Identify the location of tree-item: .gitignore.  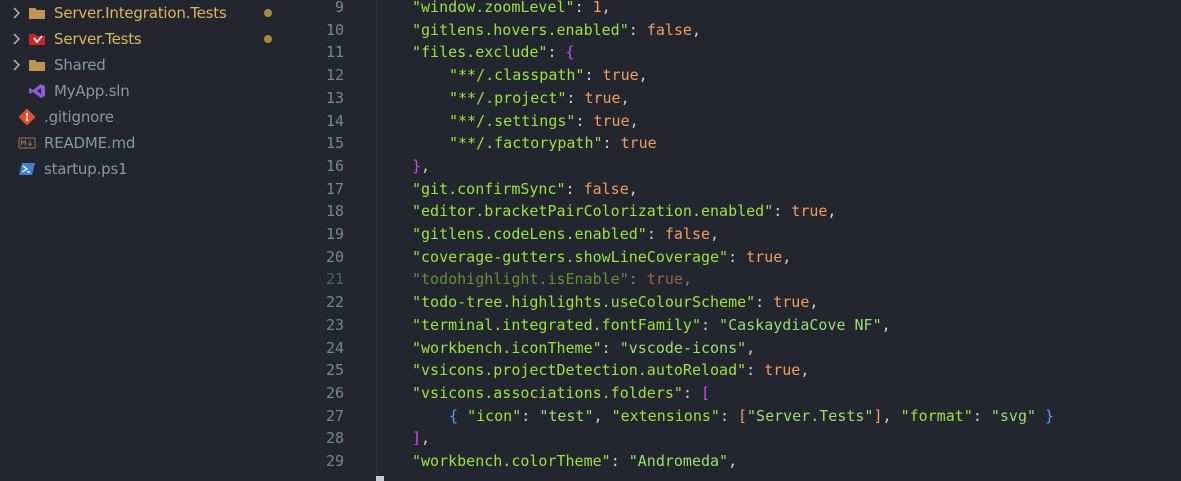
(145, 117).